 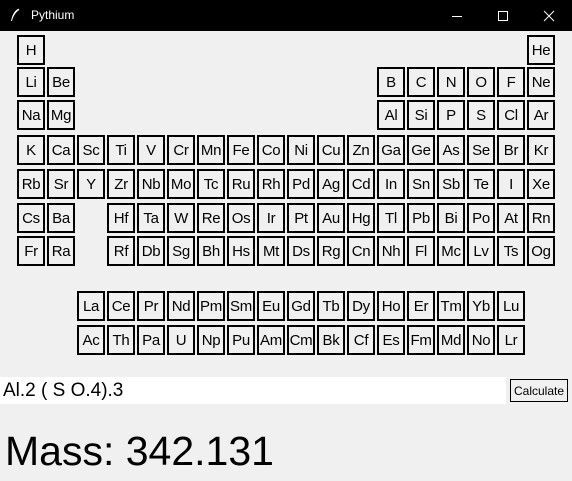 What do you see at coordinates (481, 115) in the screenshot?
I see `element-button-s: S` at bounding box center [481, 115].